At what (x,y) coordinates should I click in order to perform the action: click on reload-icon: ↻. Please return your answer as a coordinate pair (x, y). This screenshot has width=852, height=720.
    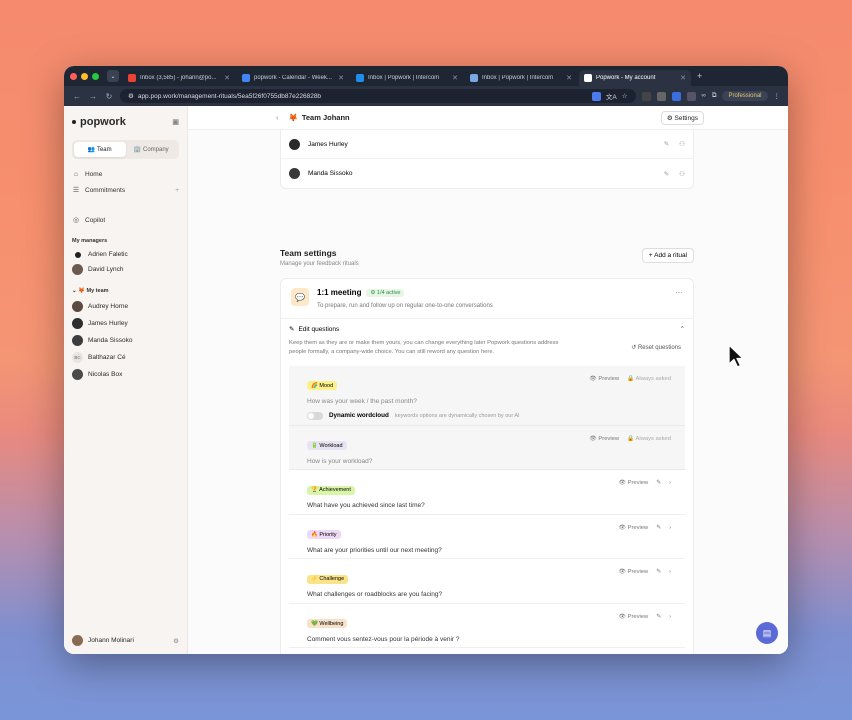
    Looking at the image, I should click on (109, 96).